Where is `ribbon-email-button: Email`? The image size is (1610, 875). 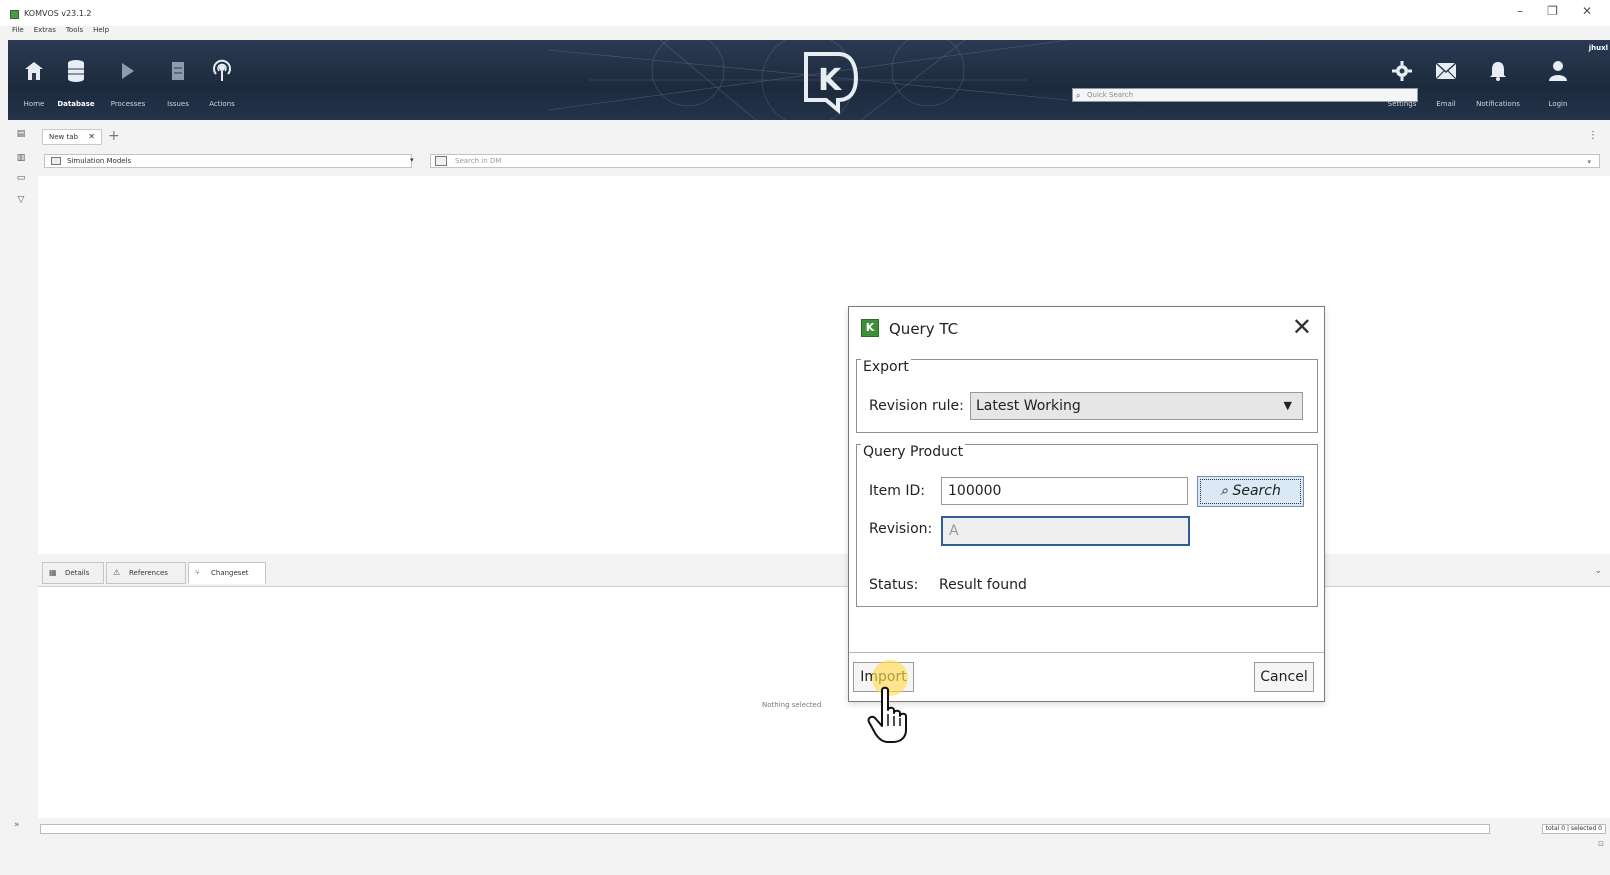
ribbon-email-button: Email is located at coordinates (1446, 86).